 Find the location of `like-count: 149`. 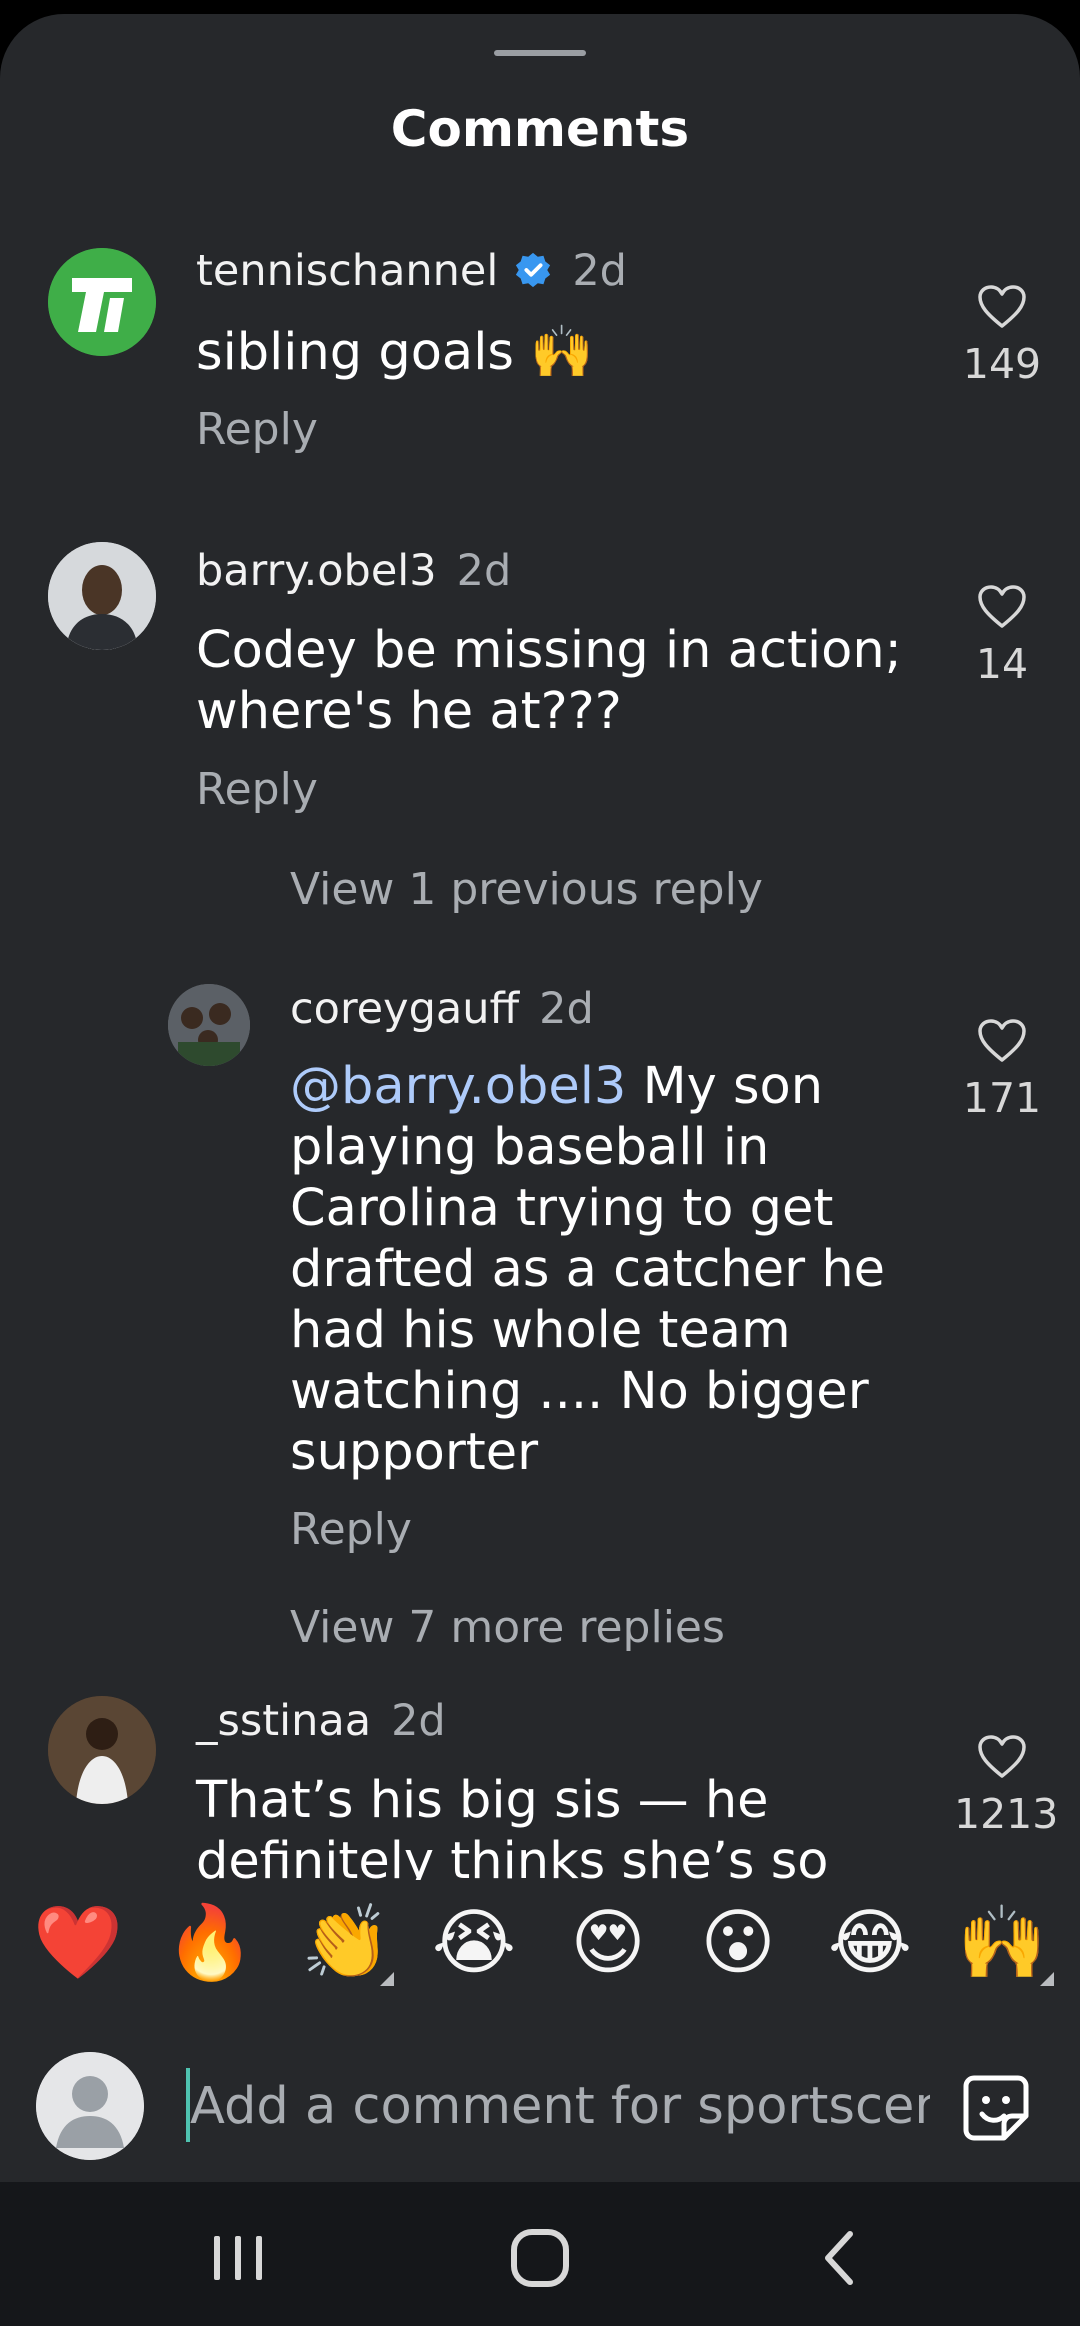

like-count: 149 is located at coordinates (1002, 364).